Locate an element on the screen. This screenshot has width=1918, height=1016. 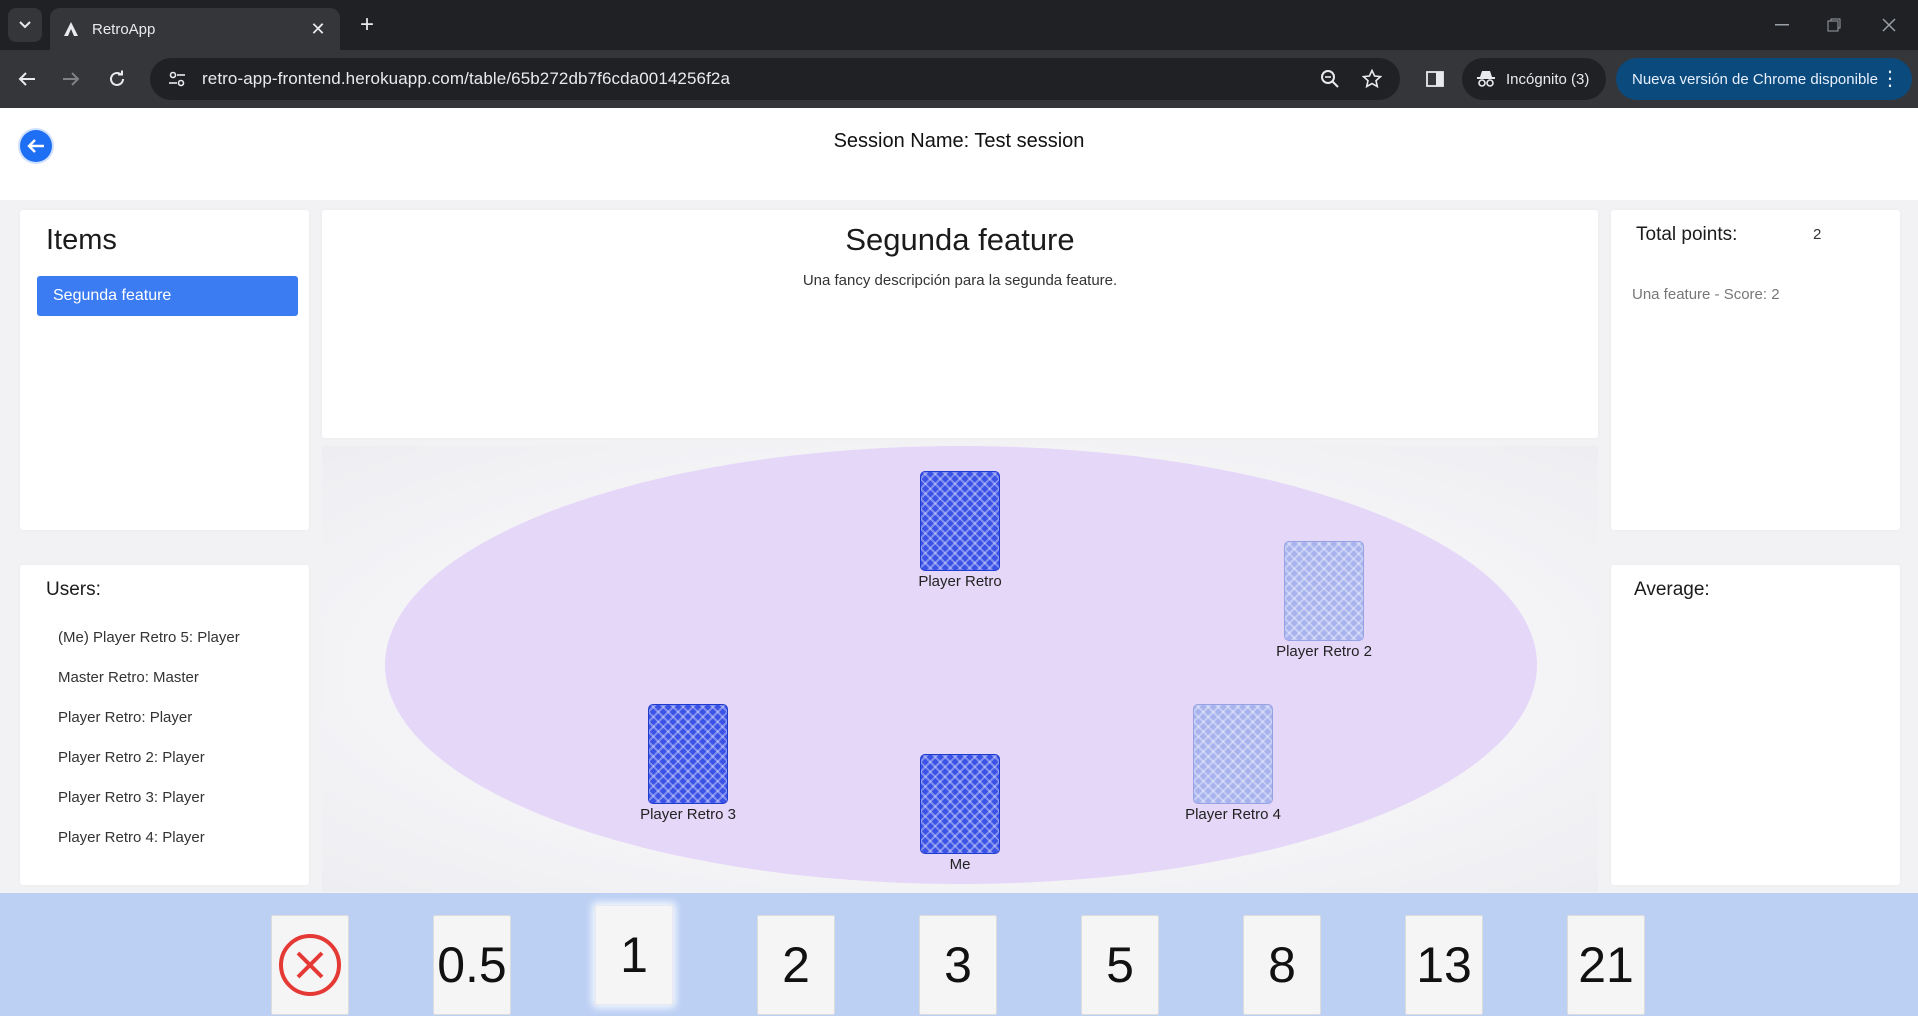
zoom-icon is located at coordinates (1330, 79).